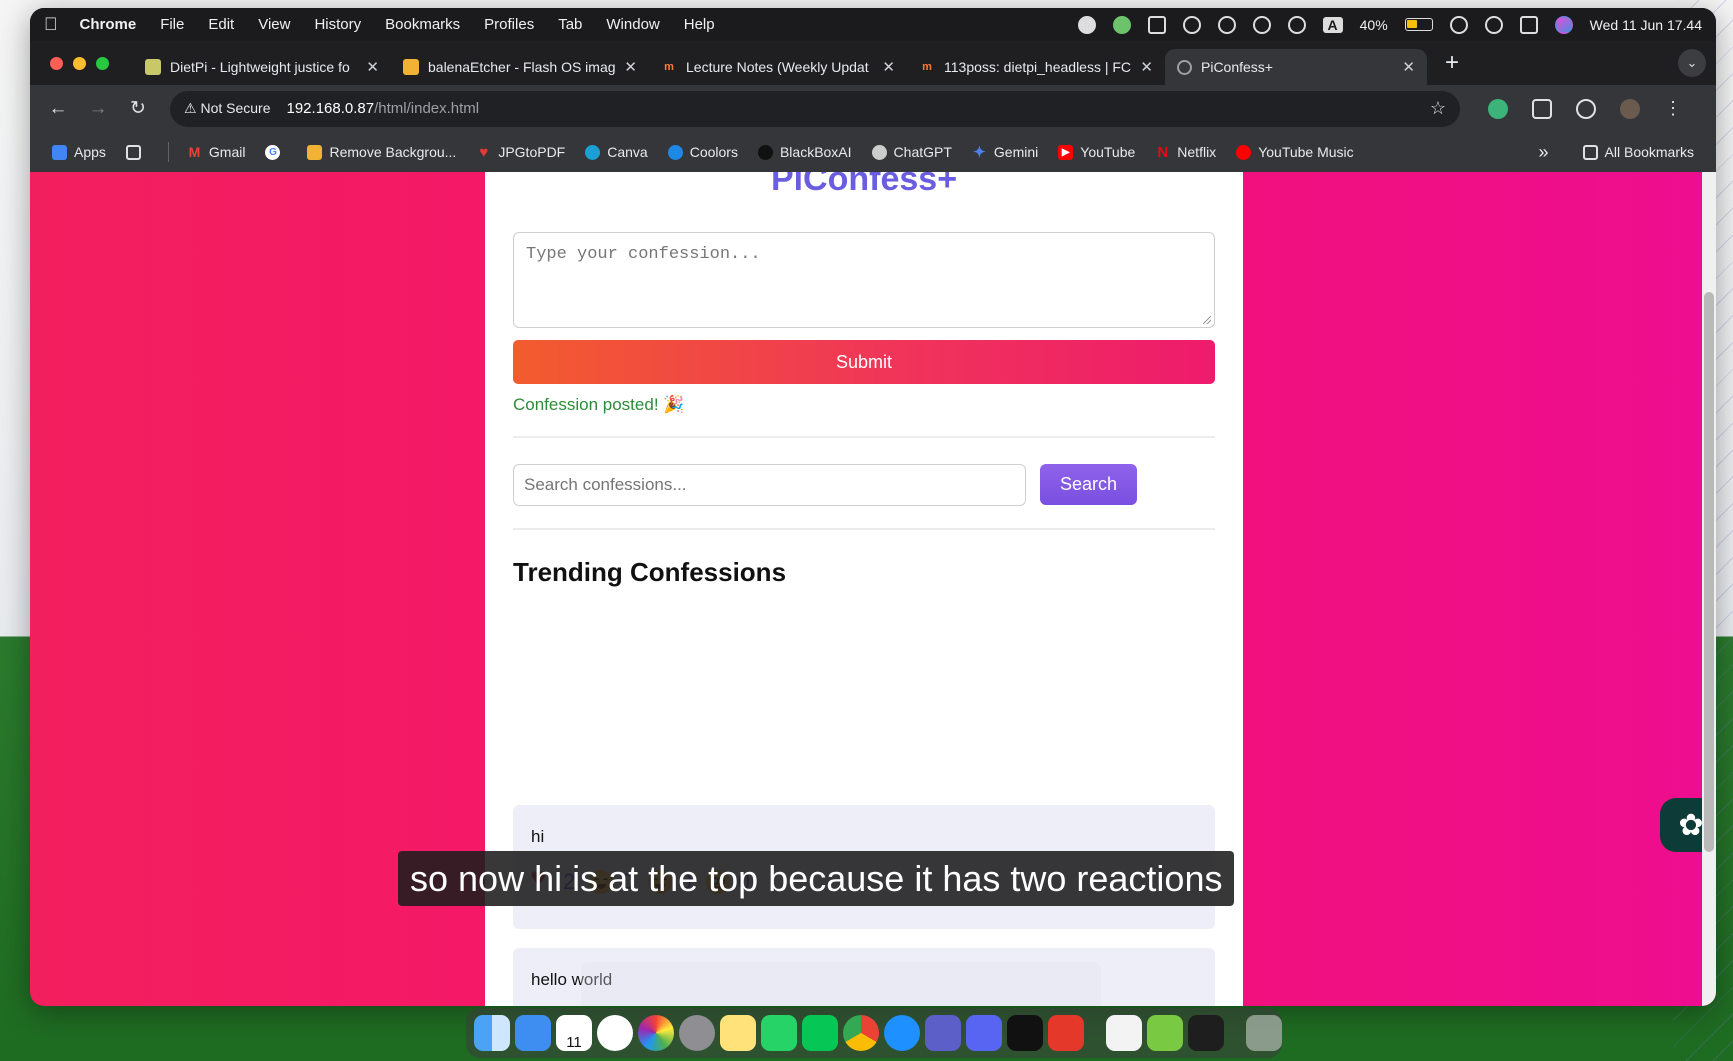 This screenshot has width=1733, height=1061. What do you see at coordinates (616, 152) in the screenshot?
I see `bookmark-canva: Canva` at bounding box center [616, 152].